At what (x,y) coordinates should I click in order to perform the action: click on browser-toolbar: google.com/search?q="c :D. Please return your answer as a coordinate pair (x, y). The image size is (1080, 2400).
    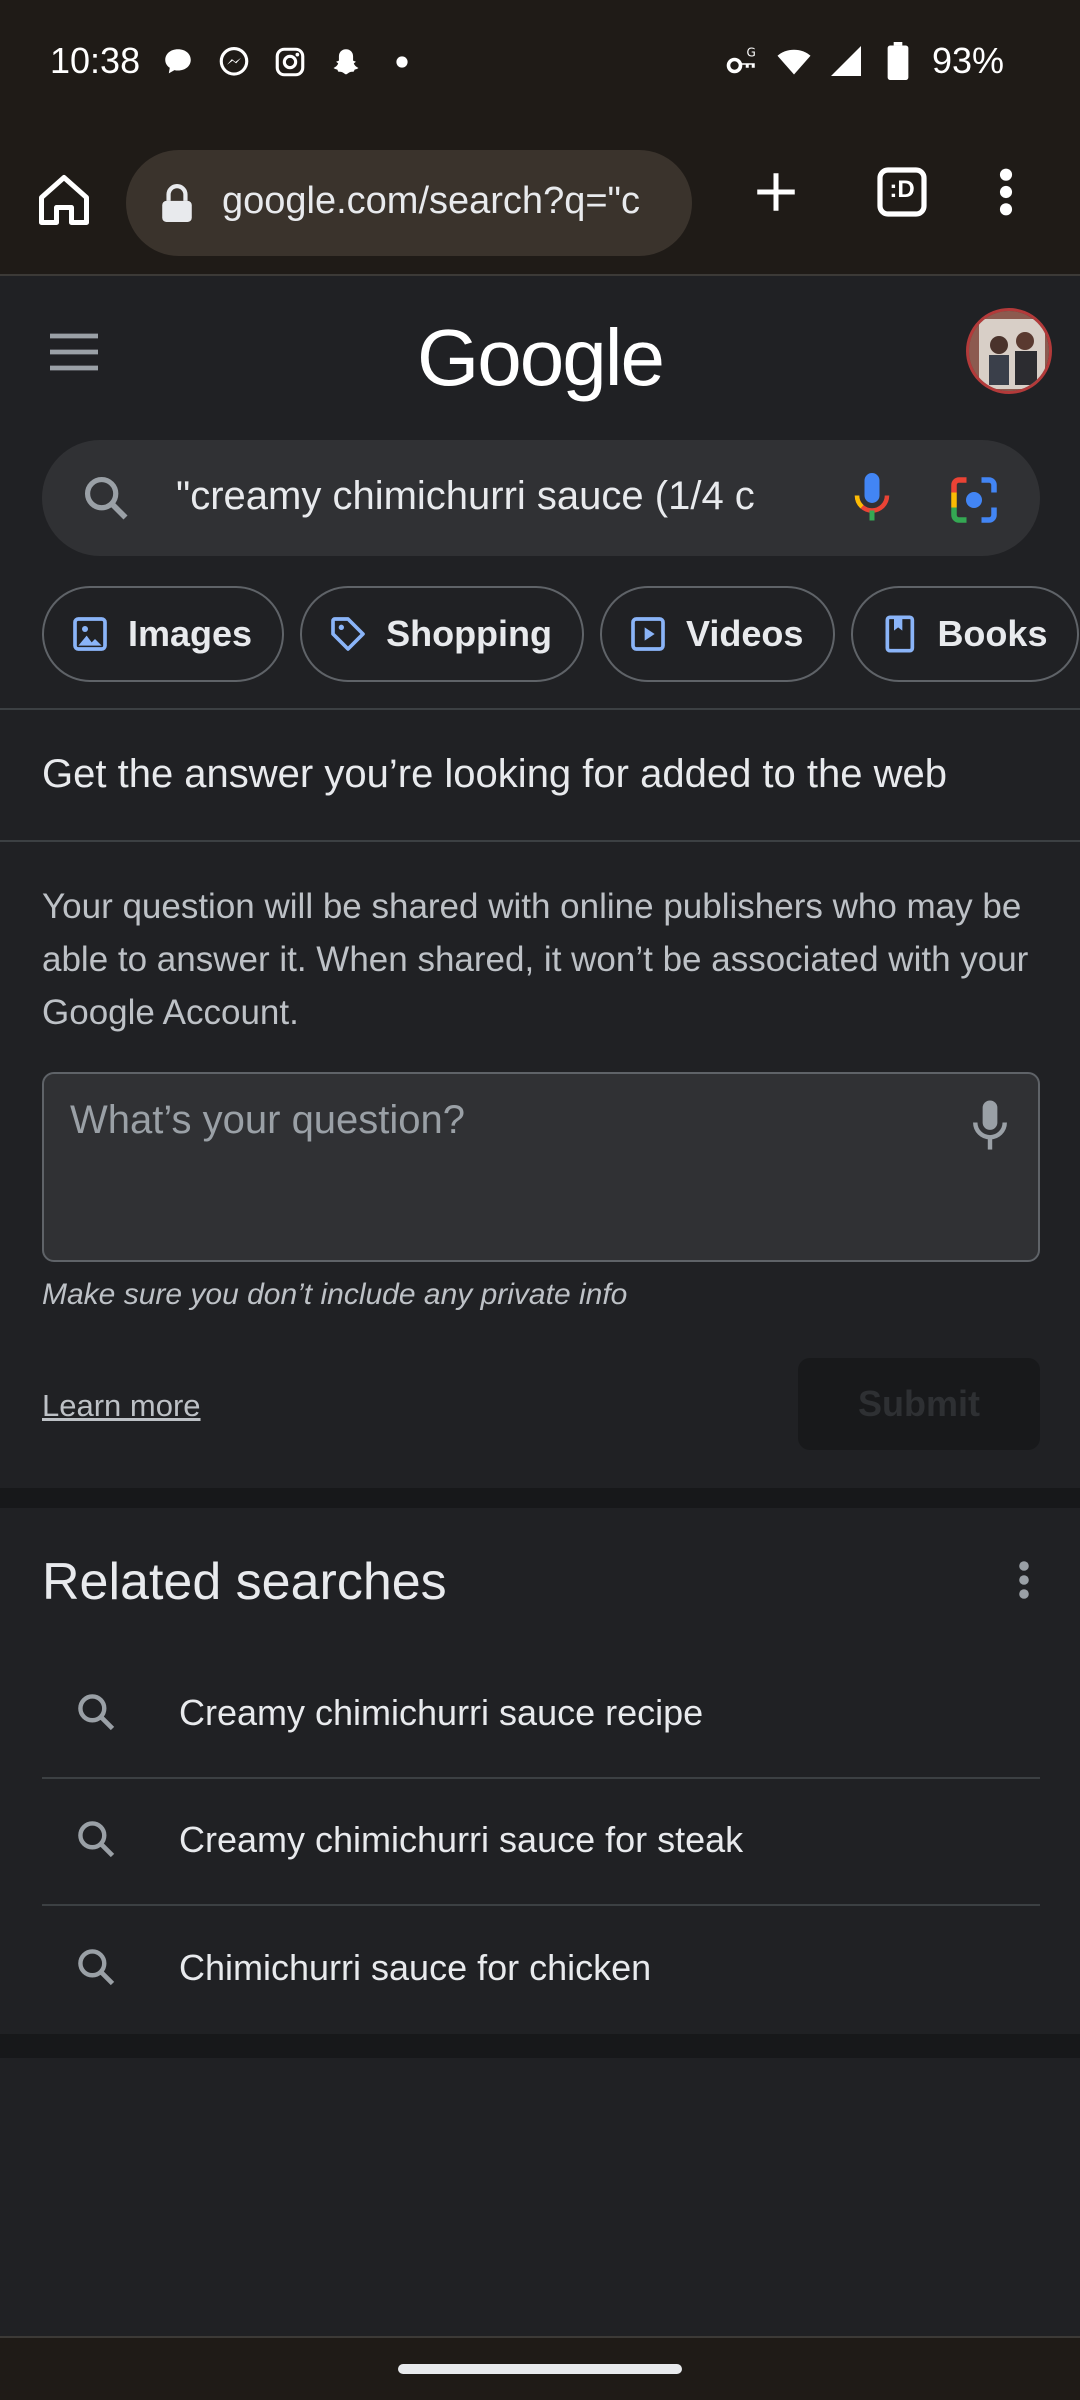
    Looking at the image, I should click on (540, 203).